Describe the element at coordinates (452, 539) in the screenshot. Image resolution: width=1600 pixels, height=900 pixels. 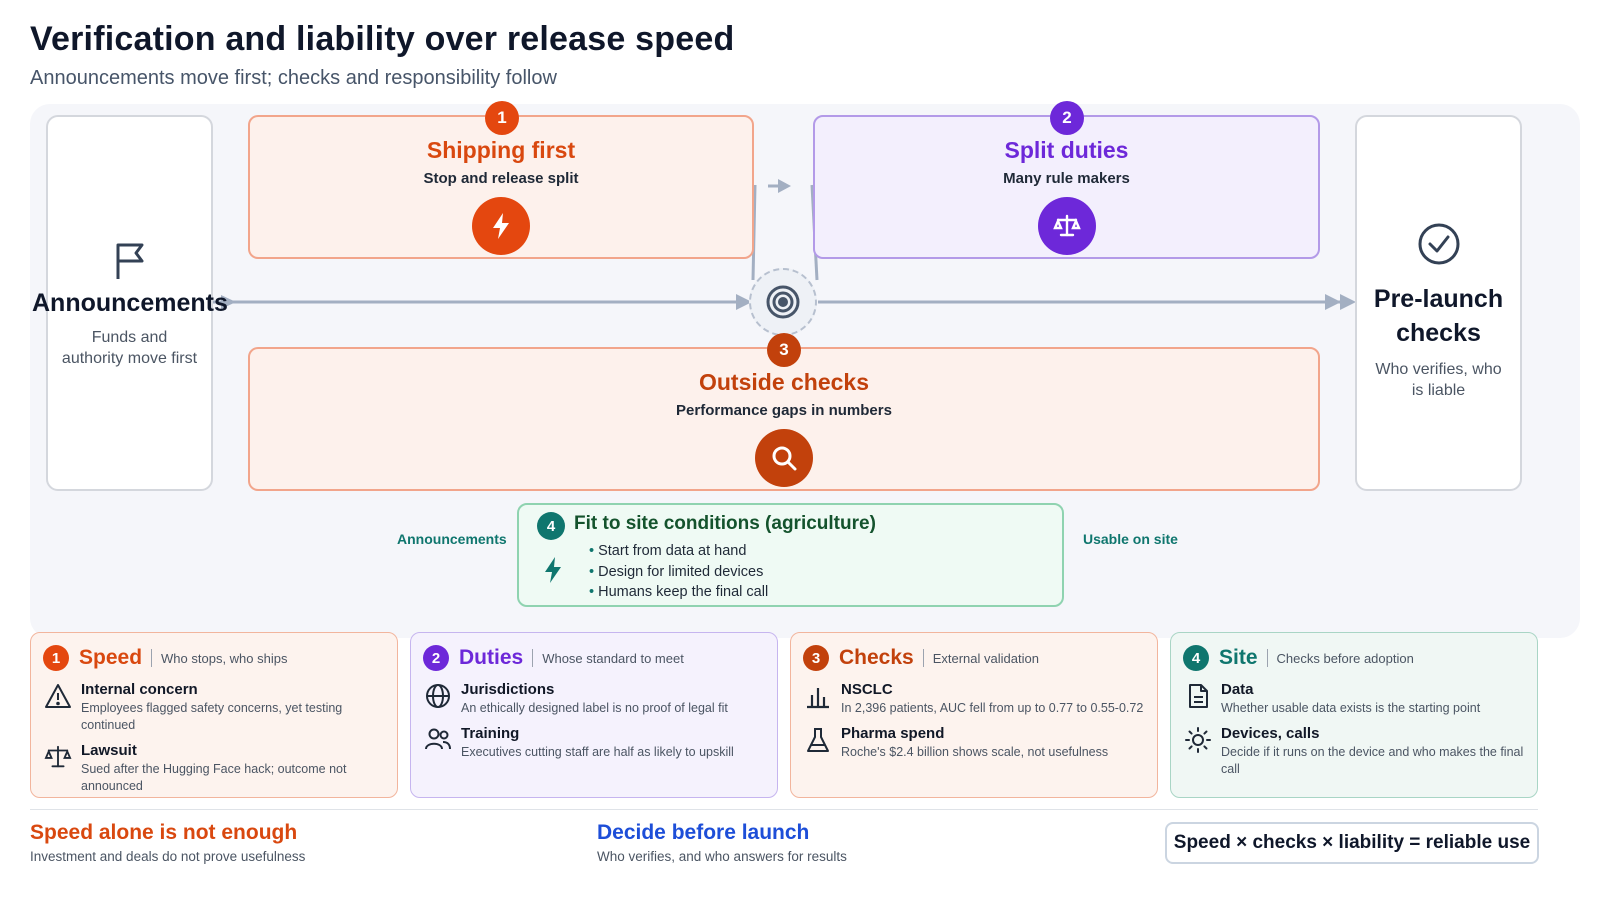
I see `site-left-label: Announcements` at that location.